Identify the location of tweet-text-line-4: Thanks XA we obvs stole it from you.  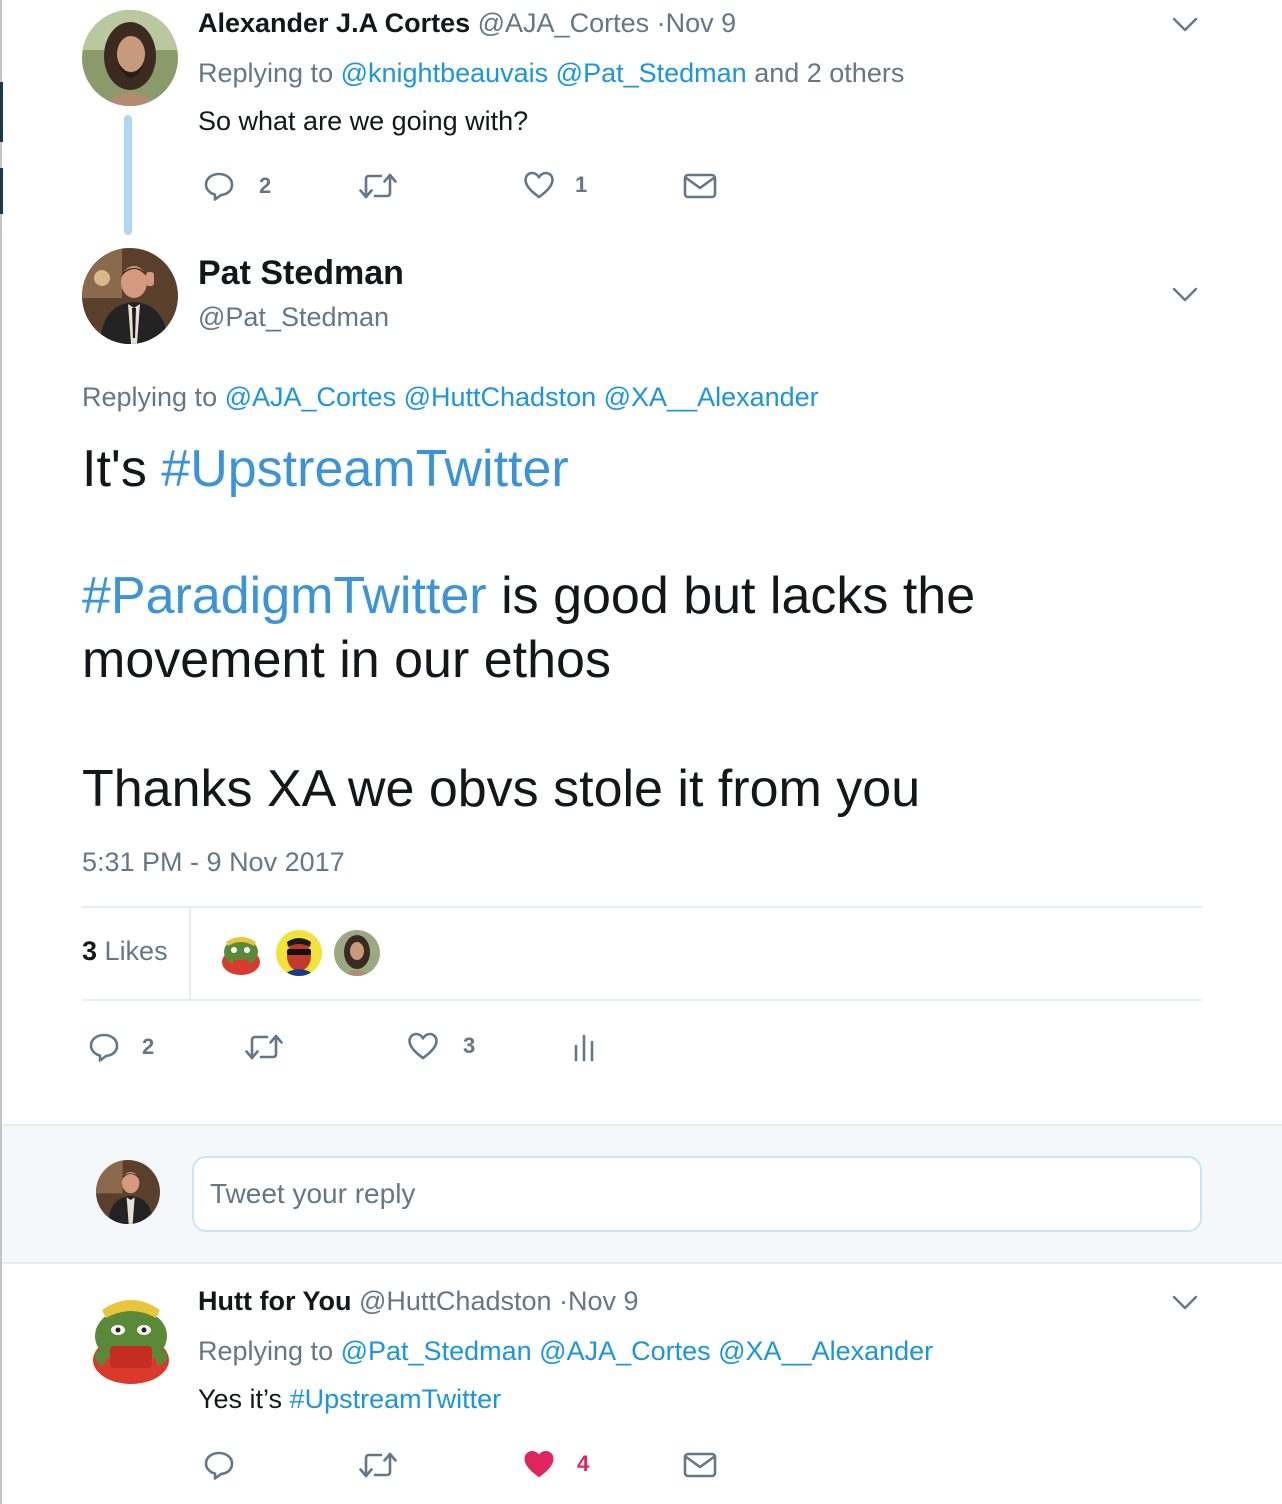
(501, 789).